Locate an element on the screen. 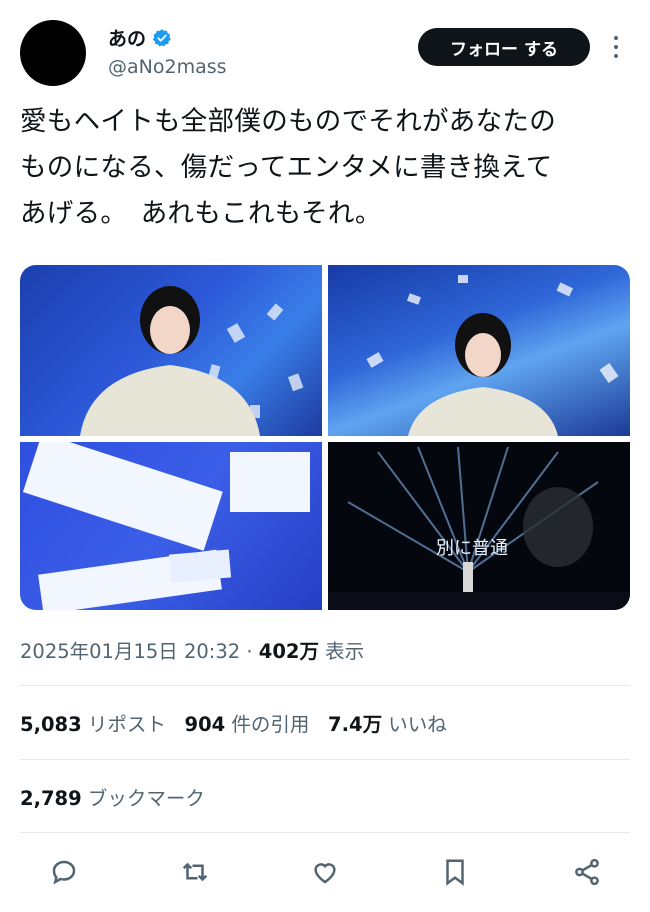 The width and height of the screenshot is (650, 912). verified-badge-icon is located at coordinates (161, 37).